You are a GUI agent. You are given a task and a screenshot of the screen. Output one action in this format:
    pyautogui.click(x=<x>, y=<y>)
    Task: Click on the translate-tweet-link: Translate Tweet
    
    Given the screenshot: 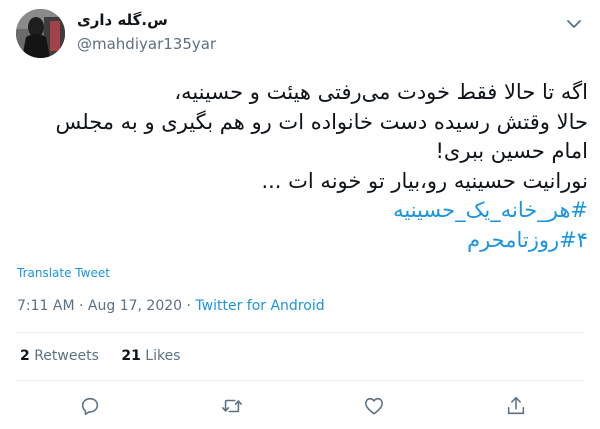 What is the action you would take?
    pyautogui.click(x=63, y=273)
    